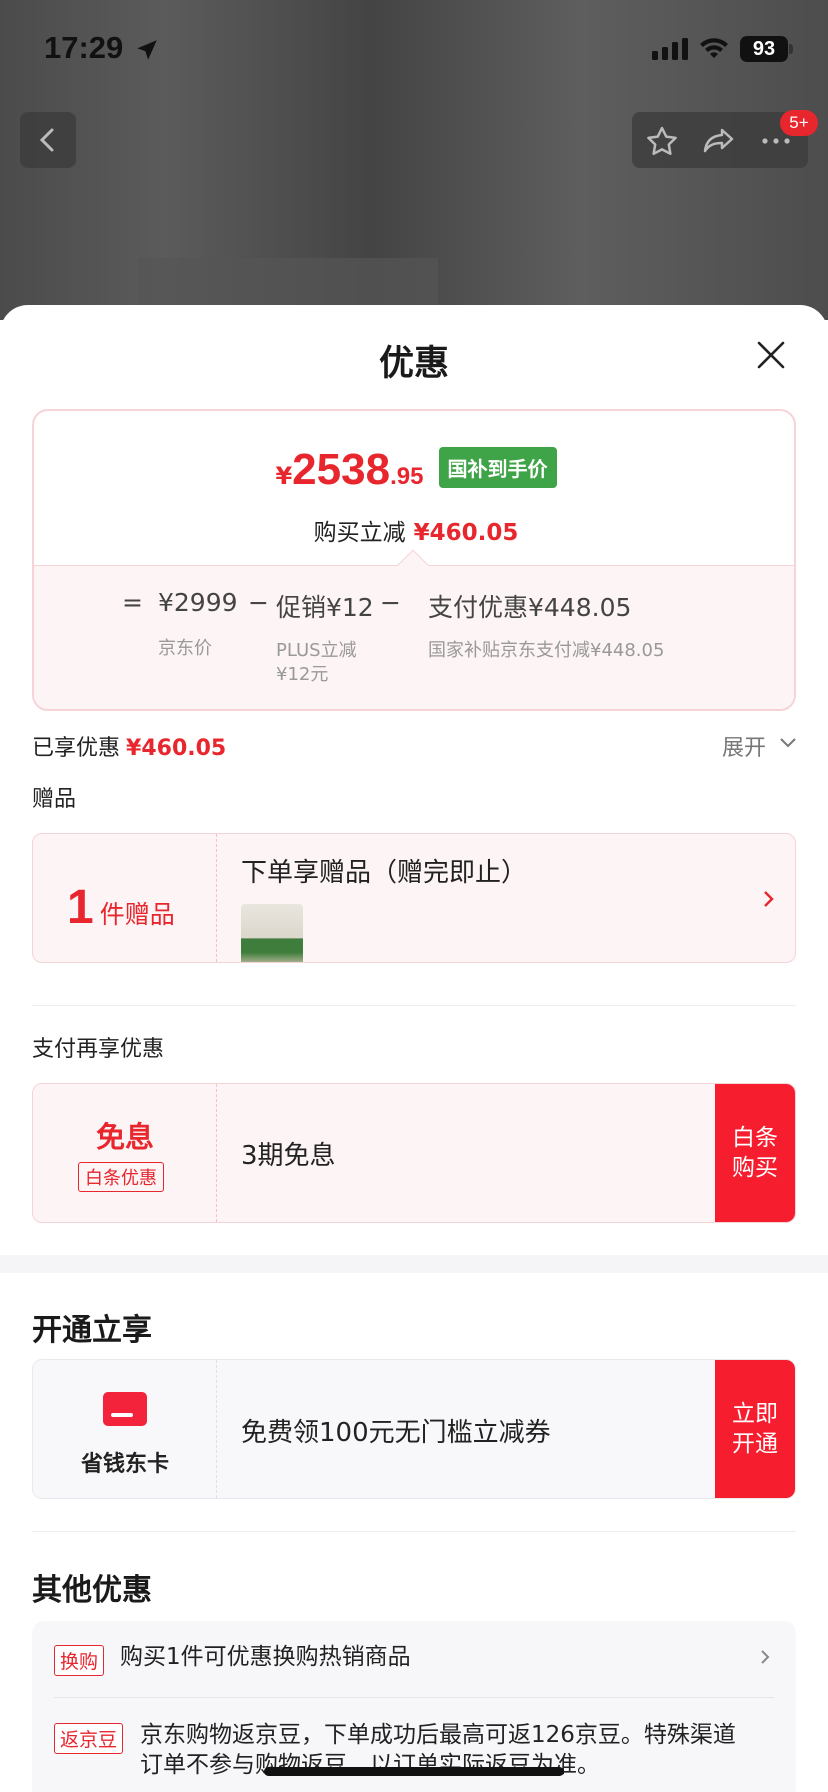  I want to click on open-section-title: 开通立享, so click(92, 1330).